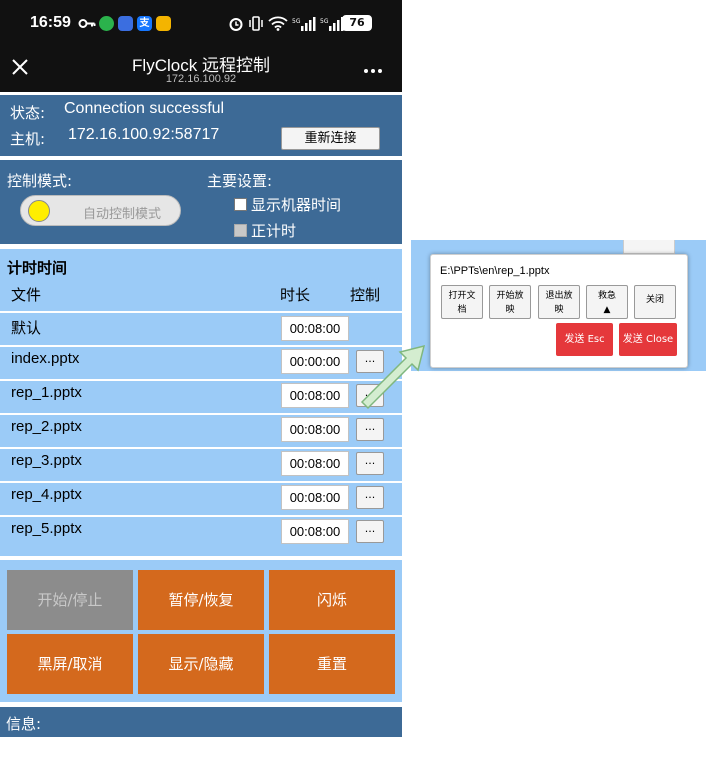  What do you see at coordinates (24, 724) in the screenshot?
I see `info-label: 信息:` at bounding box center [24, 724].